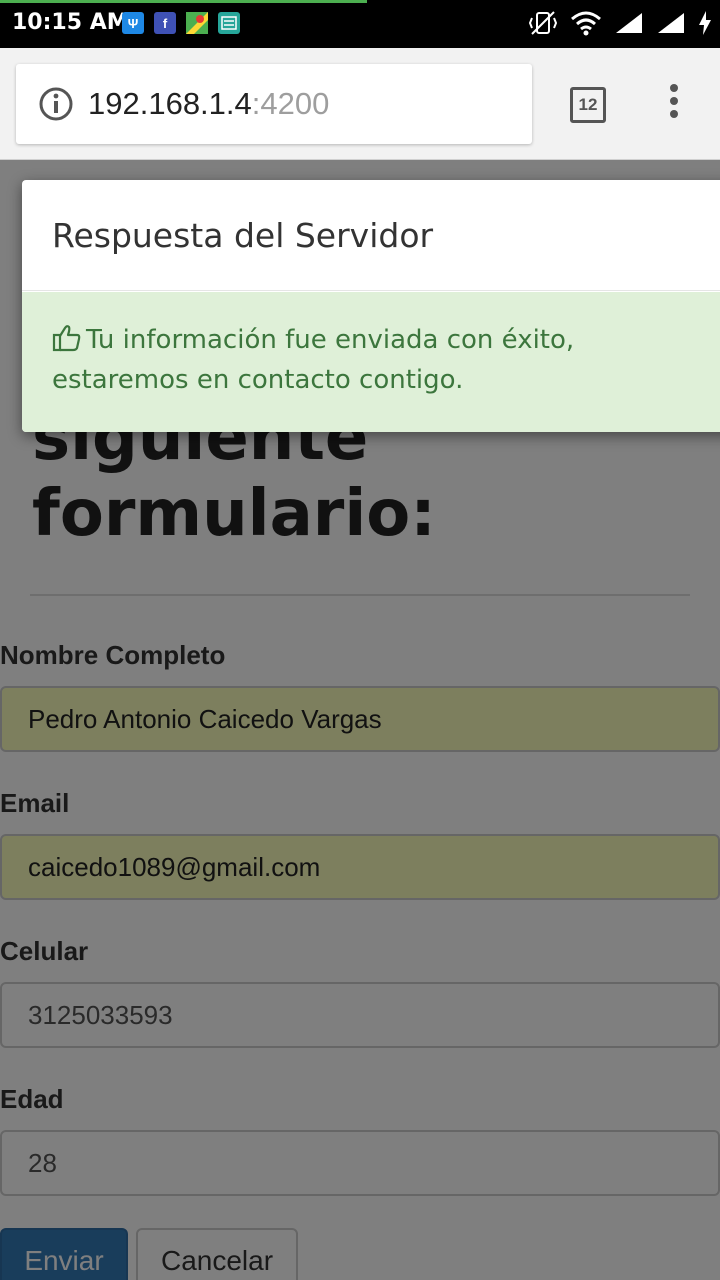 Image resolution: width=720 pixels, height=1280 pixels. I want to click on url-text: 192.168.1.4:4200, so click(208, 104).